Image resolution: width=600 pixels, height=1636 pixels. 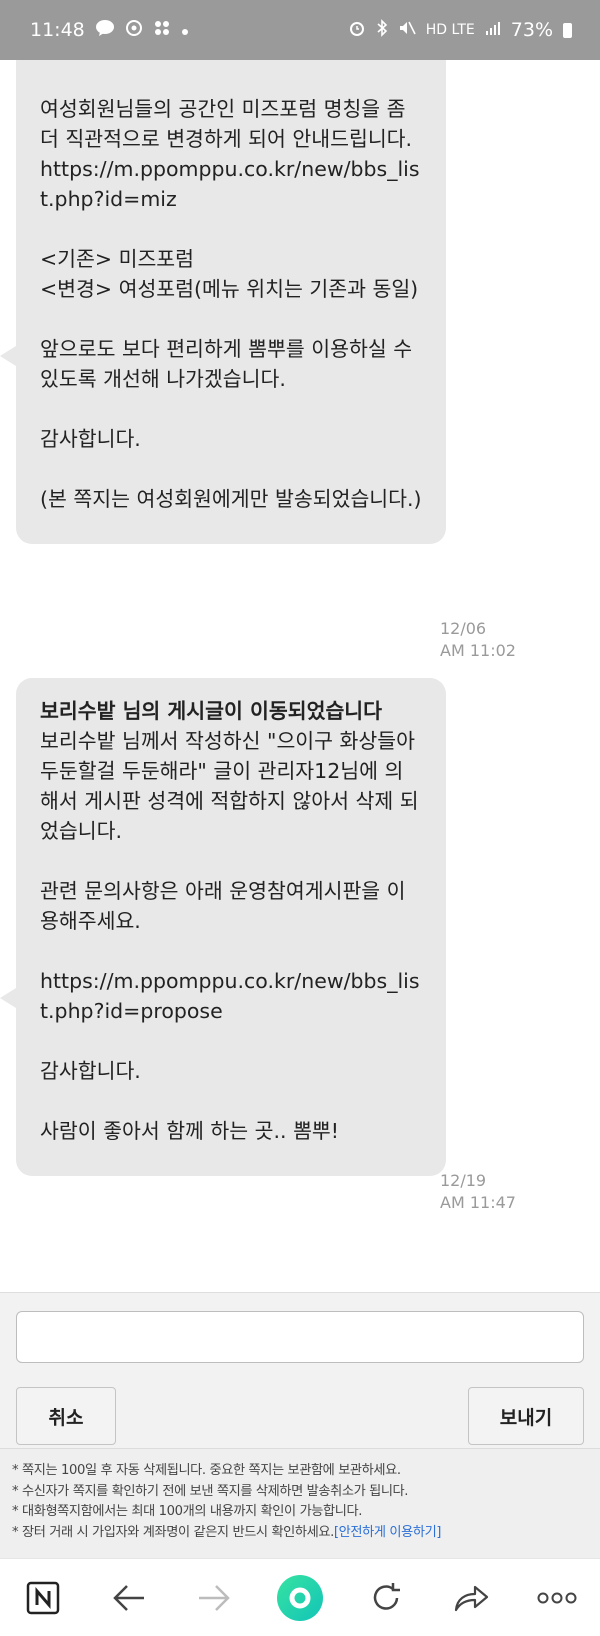 What do you see at coordinates (43, 1598) in the screenshot?
I see `naver-n-icon` at bounding box center [43, 1598].